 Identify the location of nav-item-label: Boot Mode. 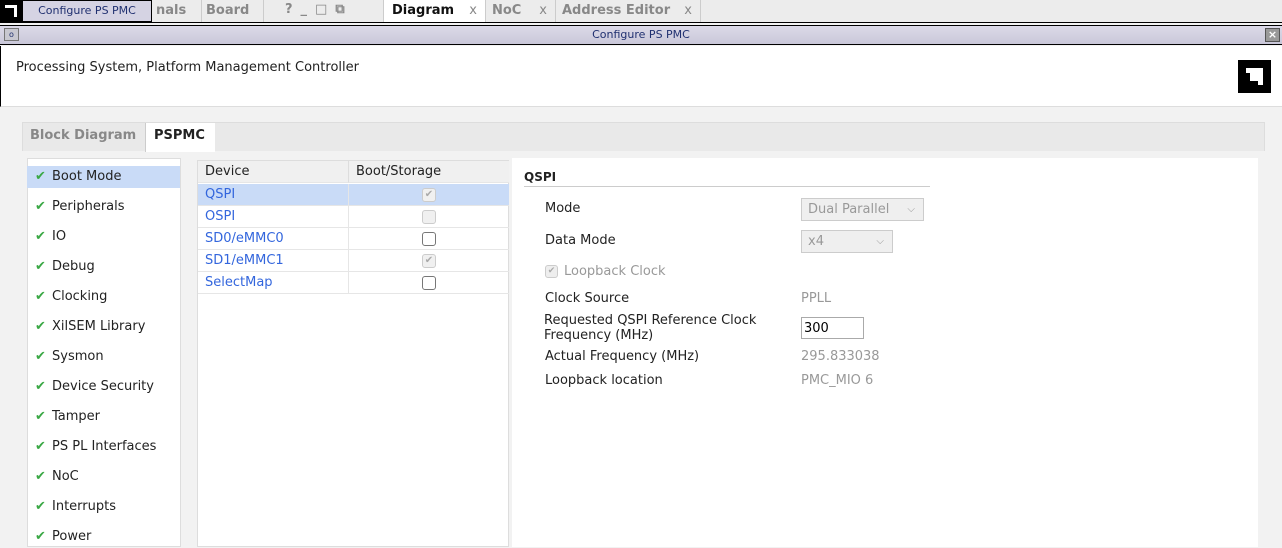
(87, 176).